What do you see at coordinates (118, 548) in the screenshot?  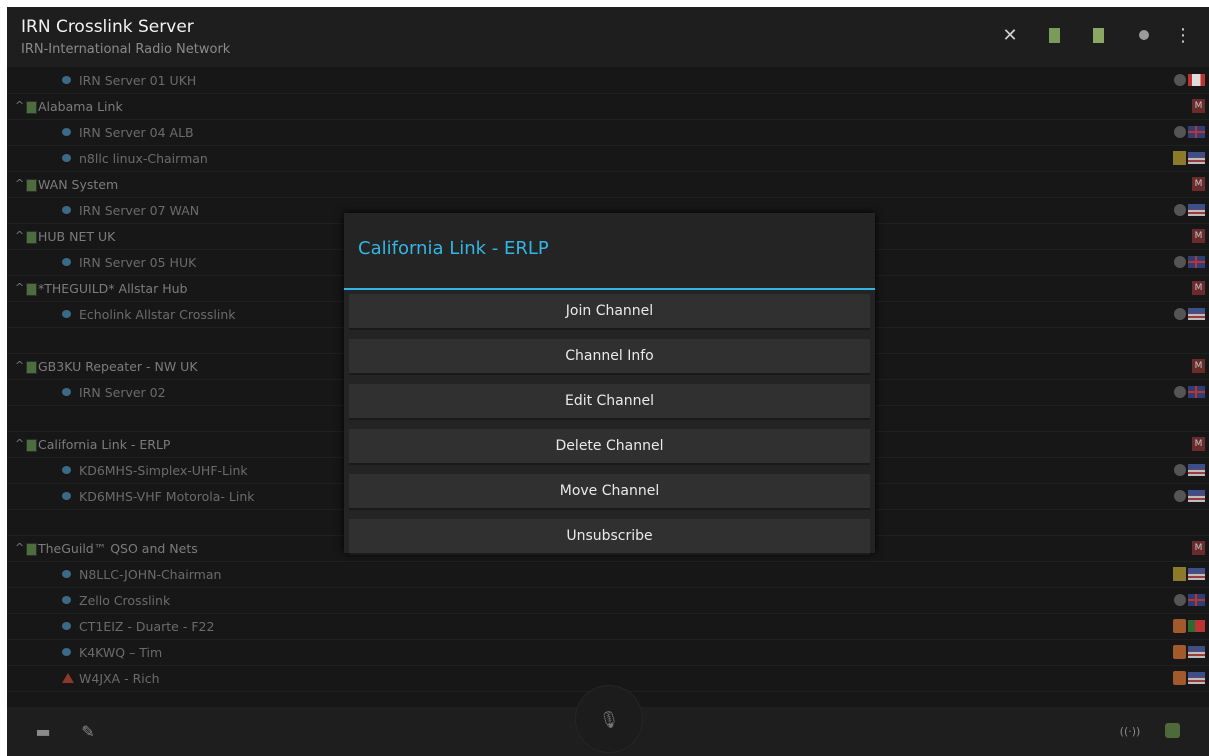 I see `channel-name: TheGuild™ QSO and Nets` at bounding box center [118, 548].